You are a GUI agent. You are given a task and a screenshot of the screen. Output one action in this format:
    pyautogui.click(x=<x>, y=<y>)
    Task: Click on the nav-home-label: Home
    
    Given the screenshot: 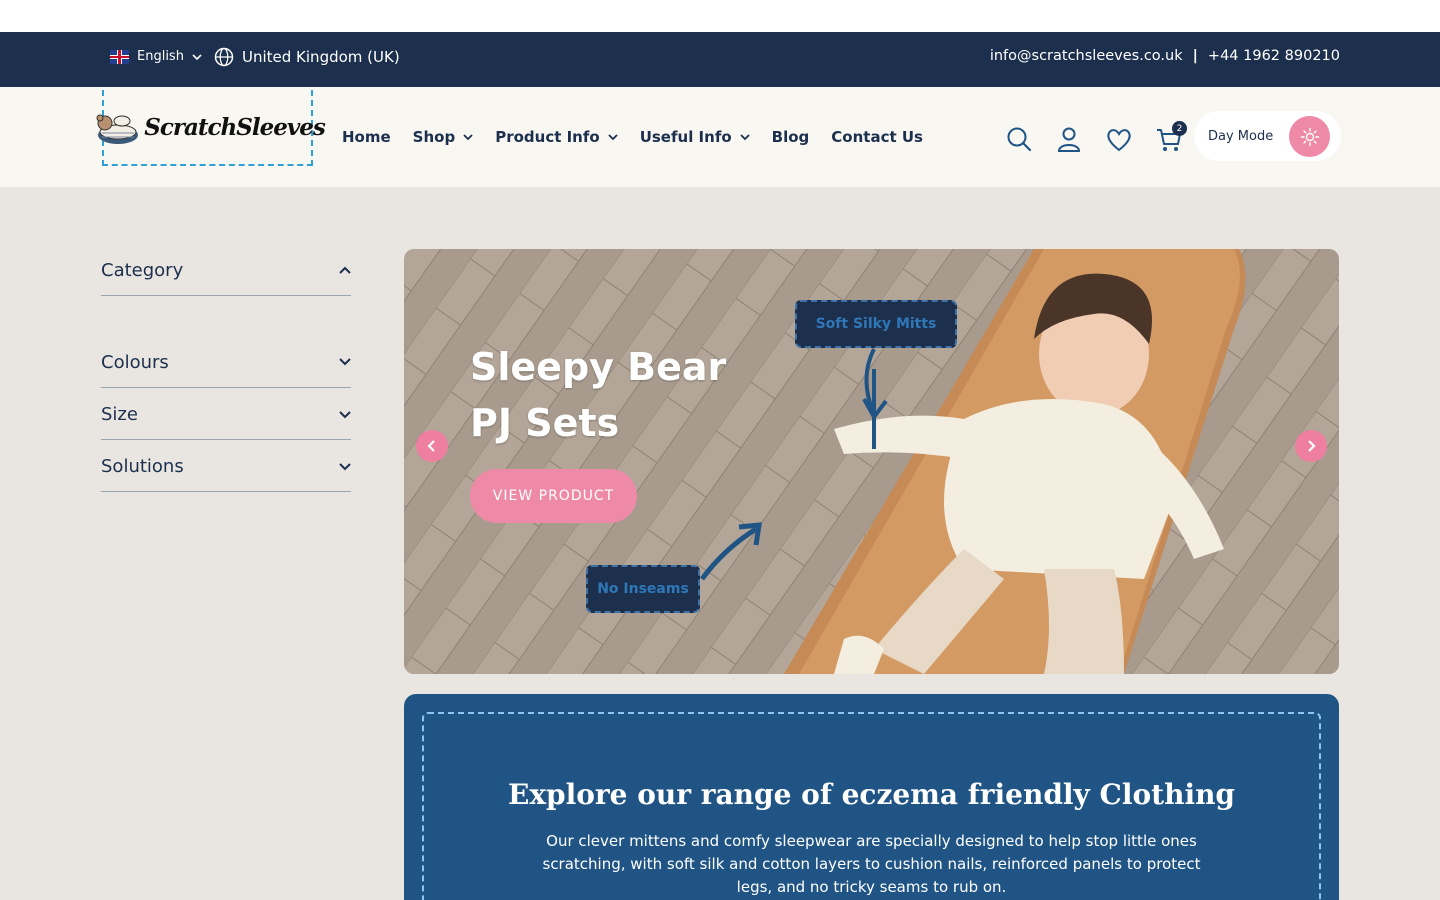 What is the action you would take?
    pyautogui.click(x=366, y=137)
    